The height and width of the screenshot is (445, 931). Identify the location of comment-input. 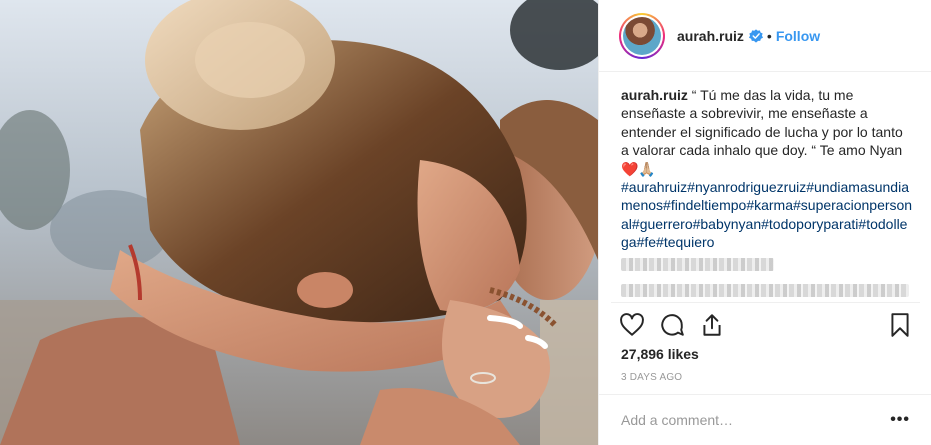
(756, 420).